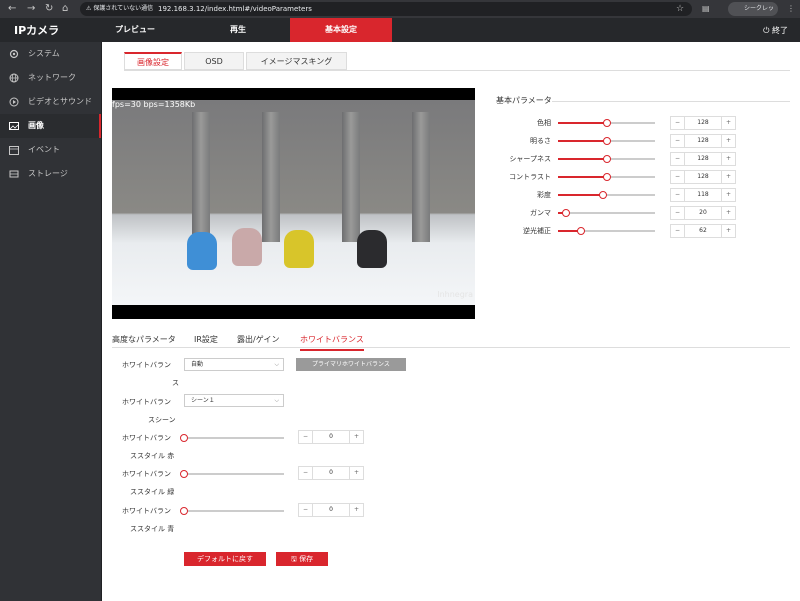 The image size is (800, 601). Describe the element at coordinates (232, 438) in the screenshot. I see `wb-red-slider` at that location.